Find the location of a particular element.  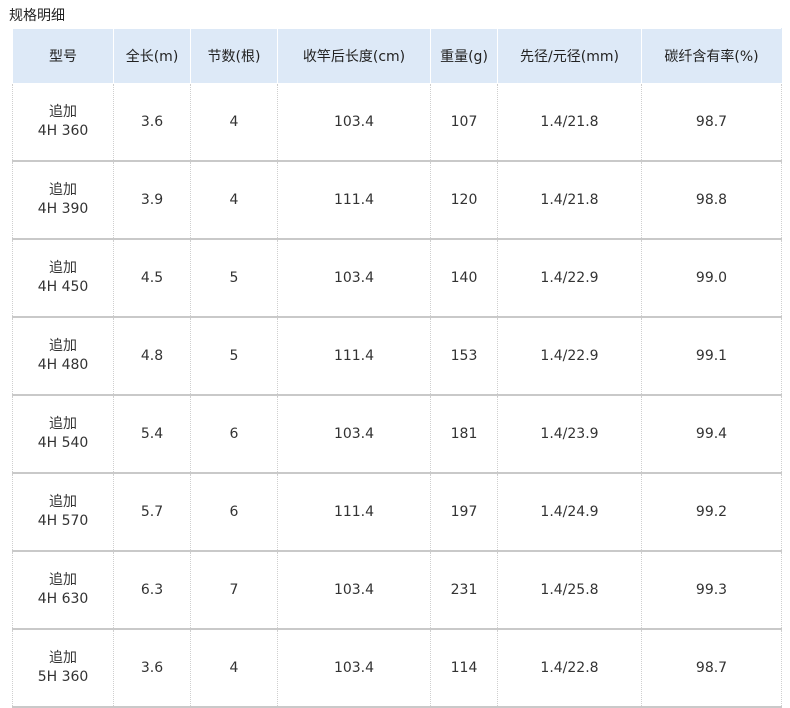

cell-carbon: 99.2 is located at coordinates (711, 512).